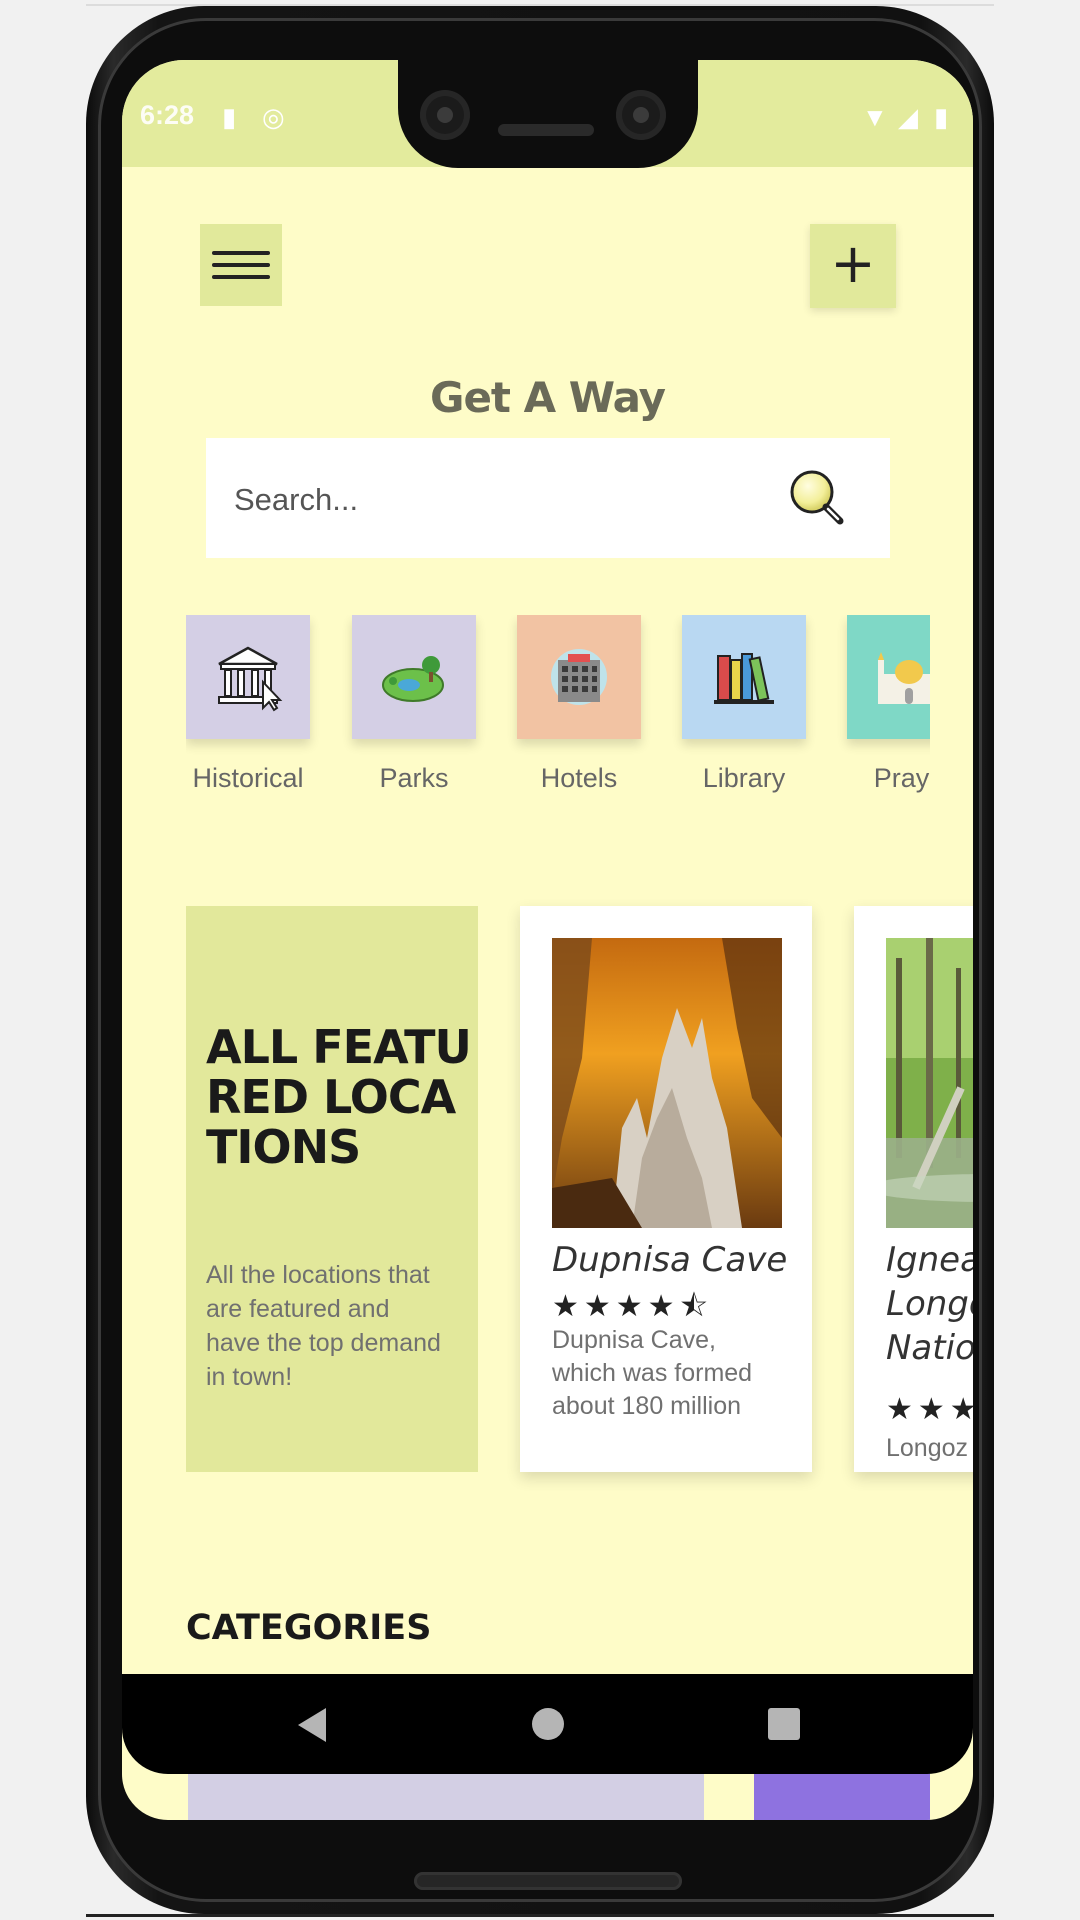 This screenshot has width=1080, height=1920. I want to click on status-time: 6:28, so click(167, 115).